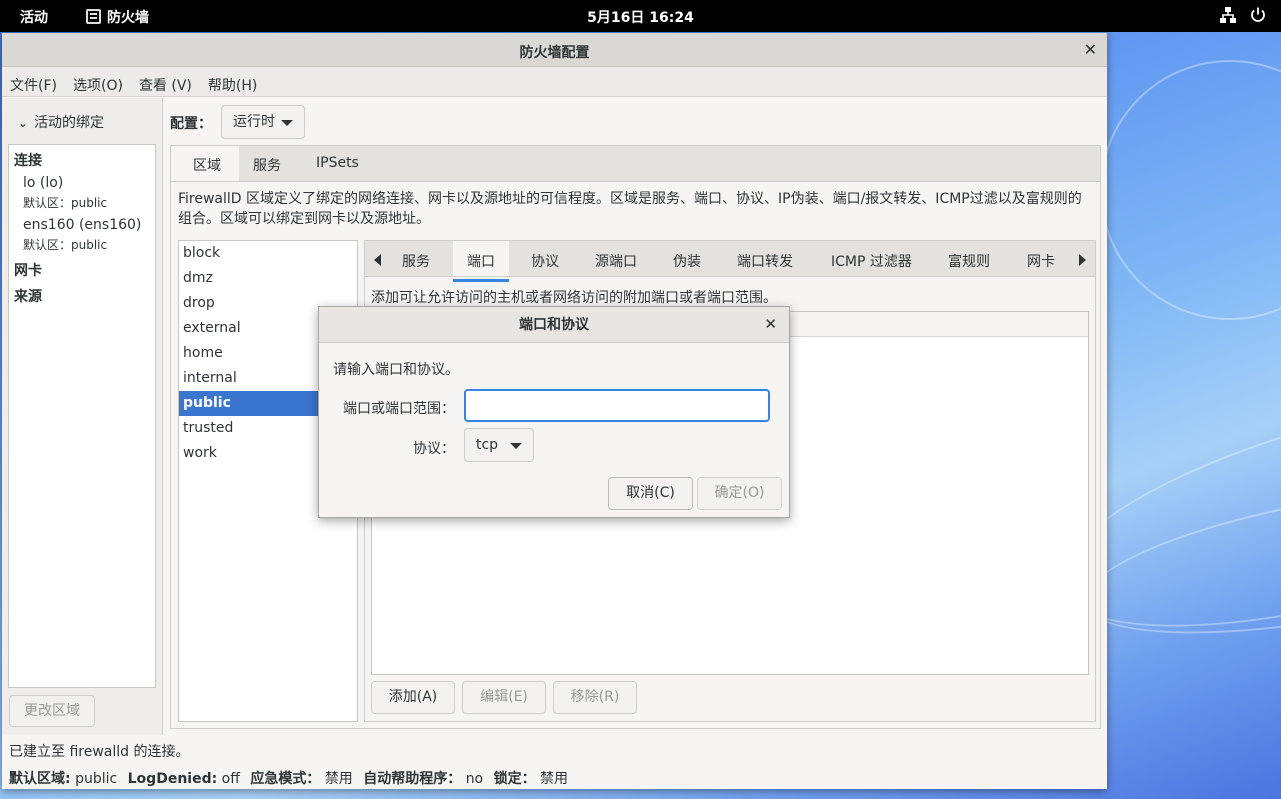 The width and height of the screenshot is (1281, 799). What do you see at coordinates (1228, 15) in the screenshot?
I see `network-icon` at bounding box center [1228, 15].